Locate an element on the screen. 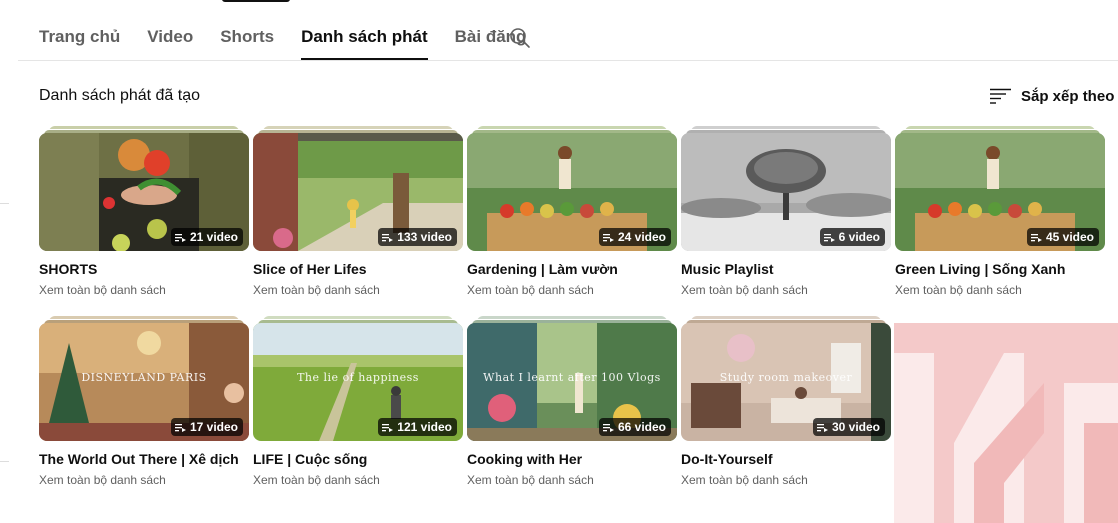 Image resolution: width=1118 pixels, height=523 pixels. video-count-badge: 133 video is located at coordinates (417, 237).